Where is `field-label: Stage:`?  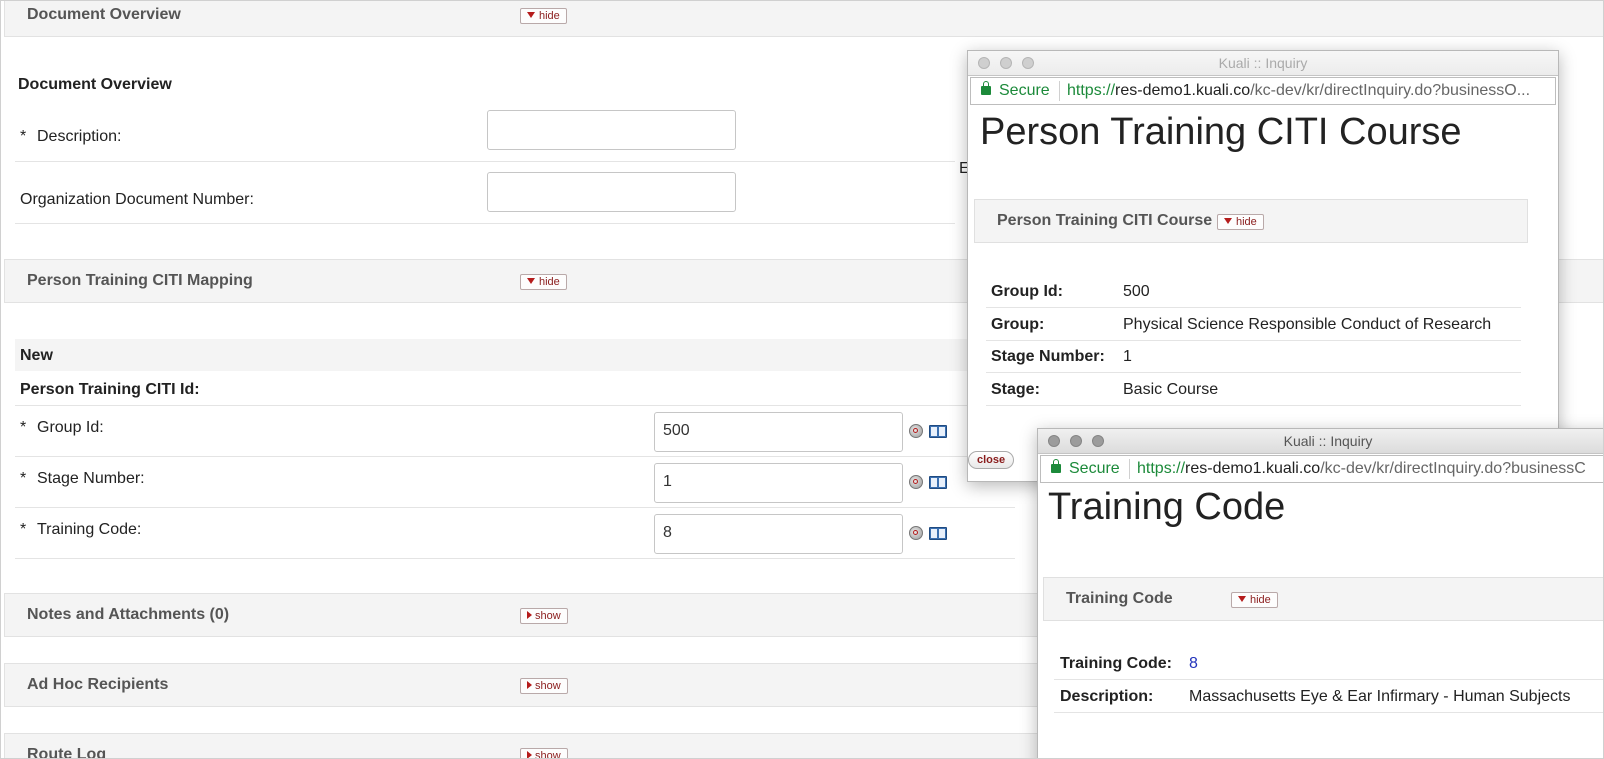 field-label: Stage: is located at coordinates (1015, 389).